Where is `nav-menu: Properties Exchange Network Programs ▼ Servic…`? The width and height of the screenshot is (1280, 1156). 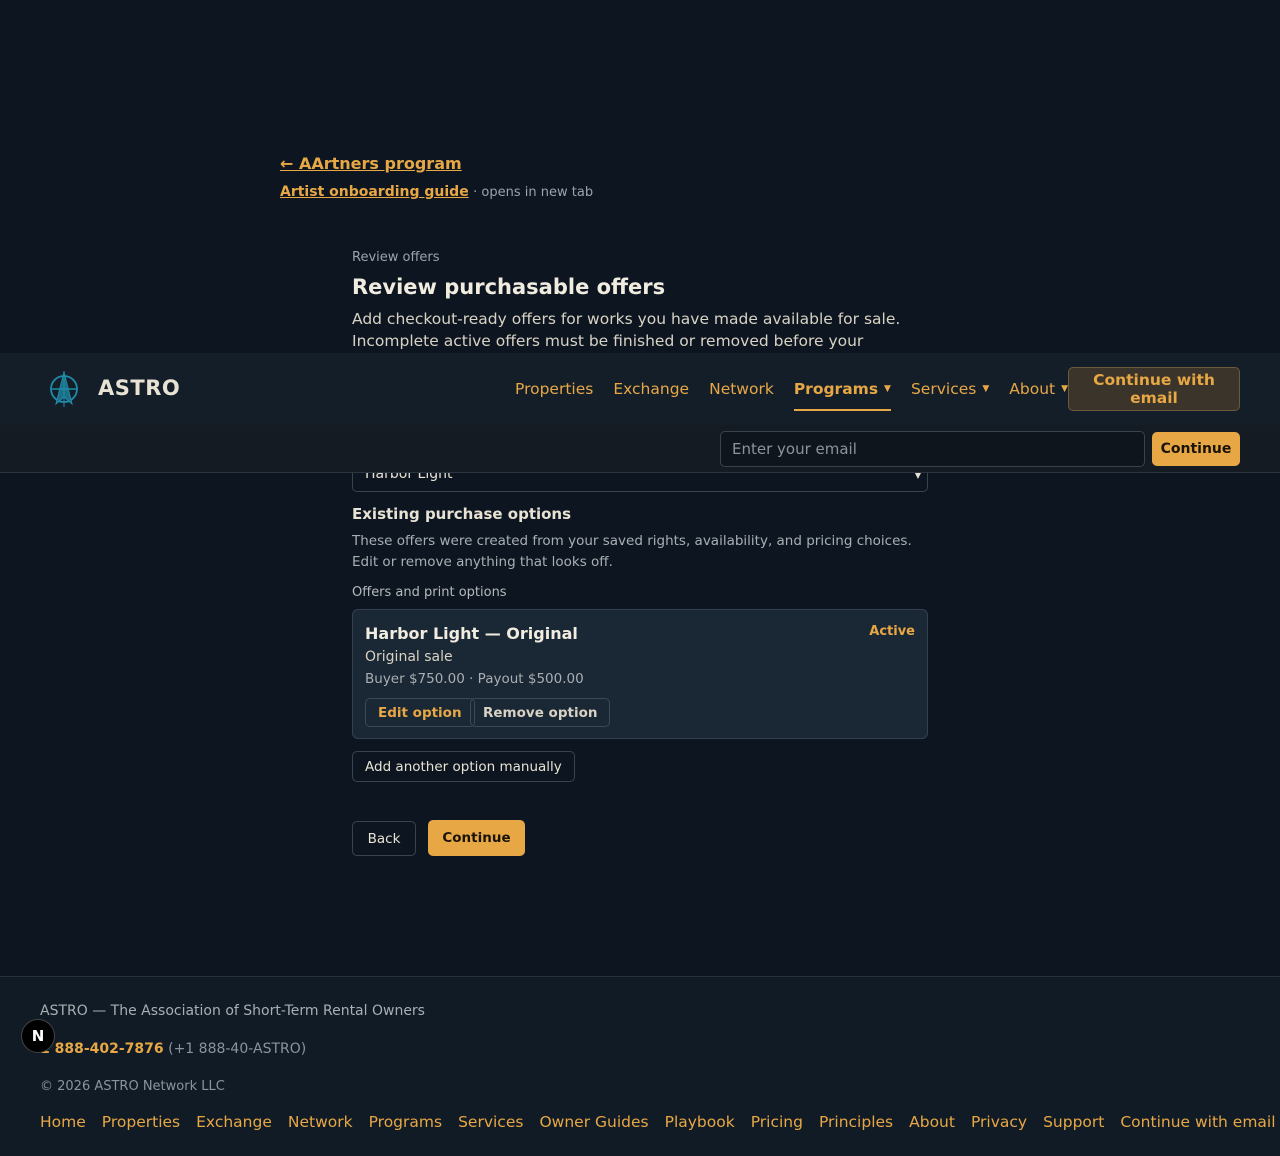 nav-menu: Properties Exchange Network Programs ▼ Servic… is located at coordinates (801, 389).